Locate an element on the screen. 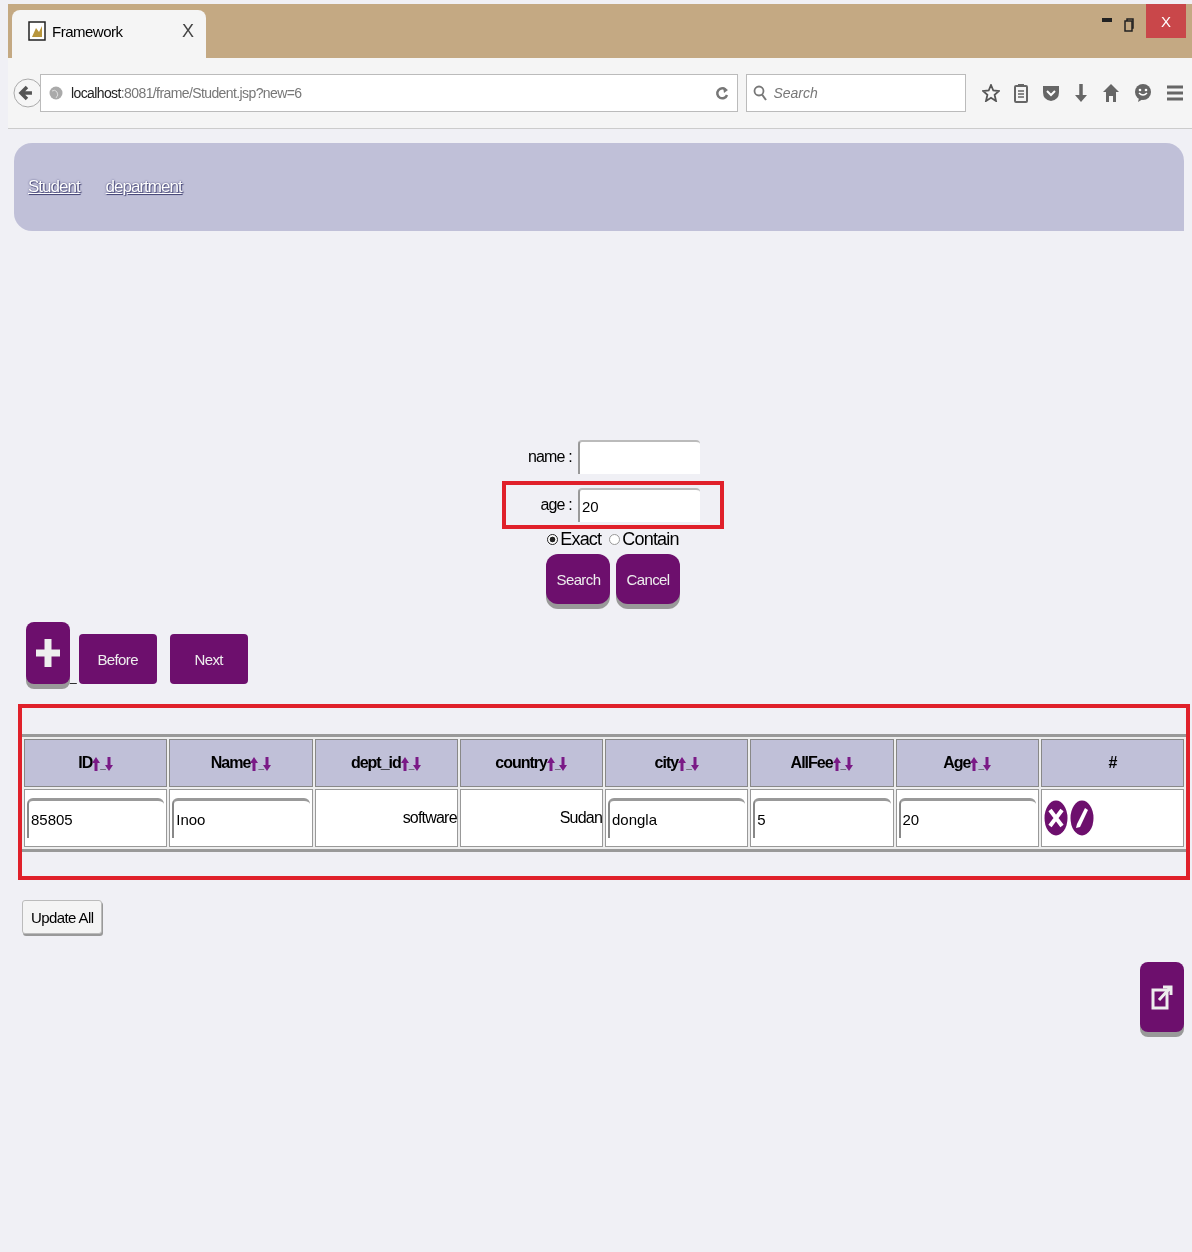 The height and width of the screenshot is (1252, 1192). radio-option: Contain is located at coordinates (644, 539).